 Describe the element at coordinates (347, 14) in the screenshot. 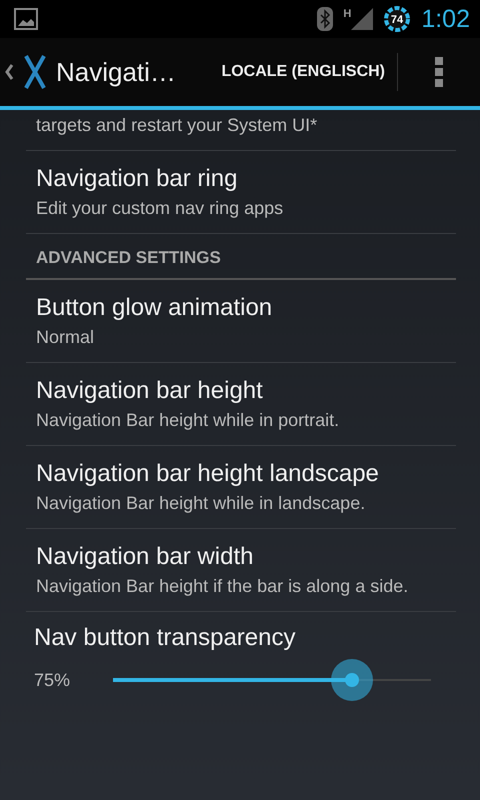

I see `network-type: H` at that location.